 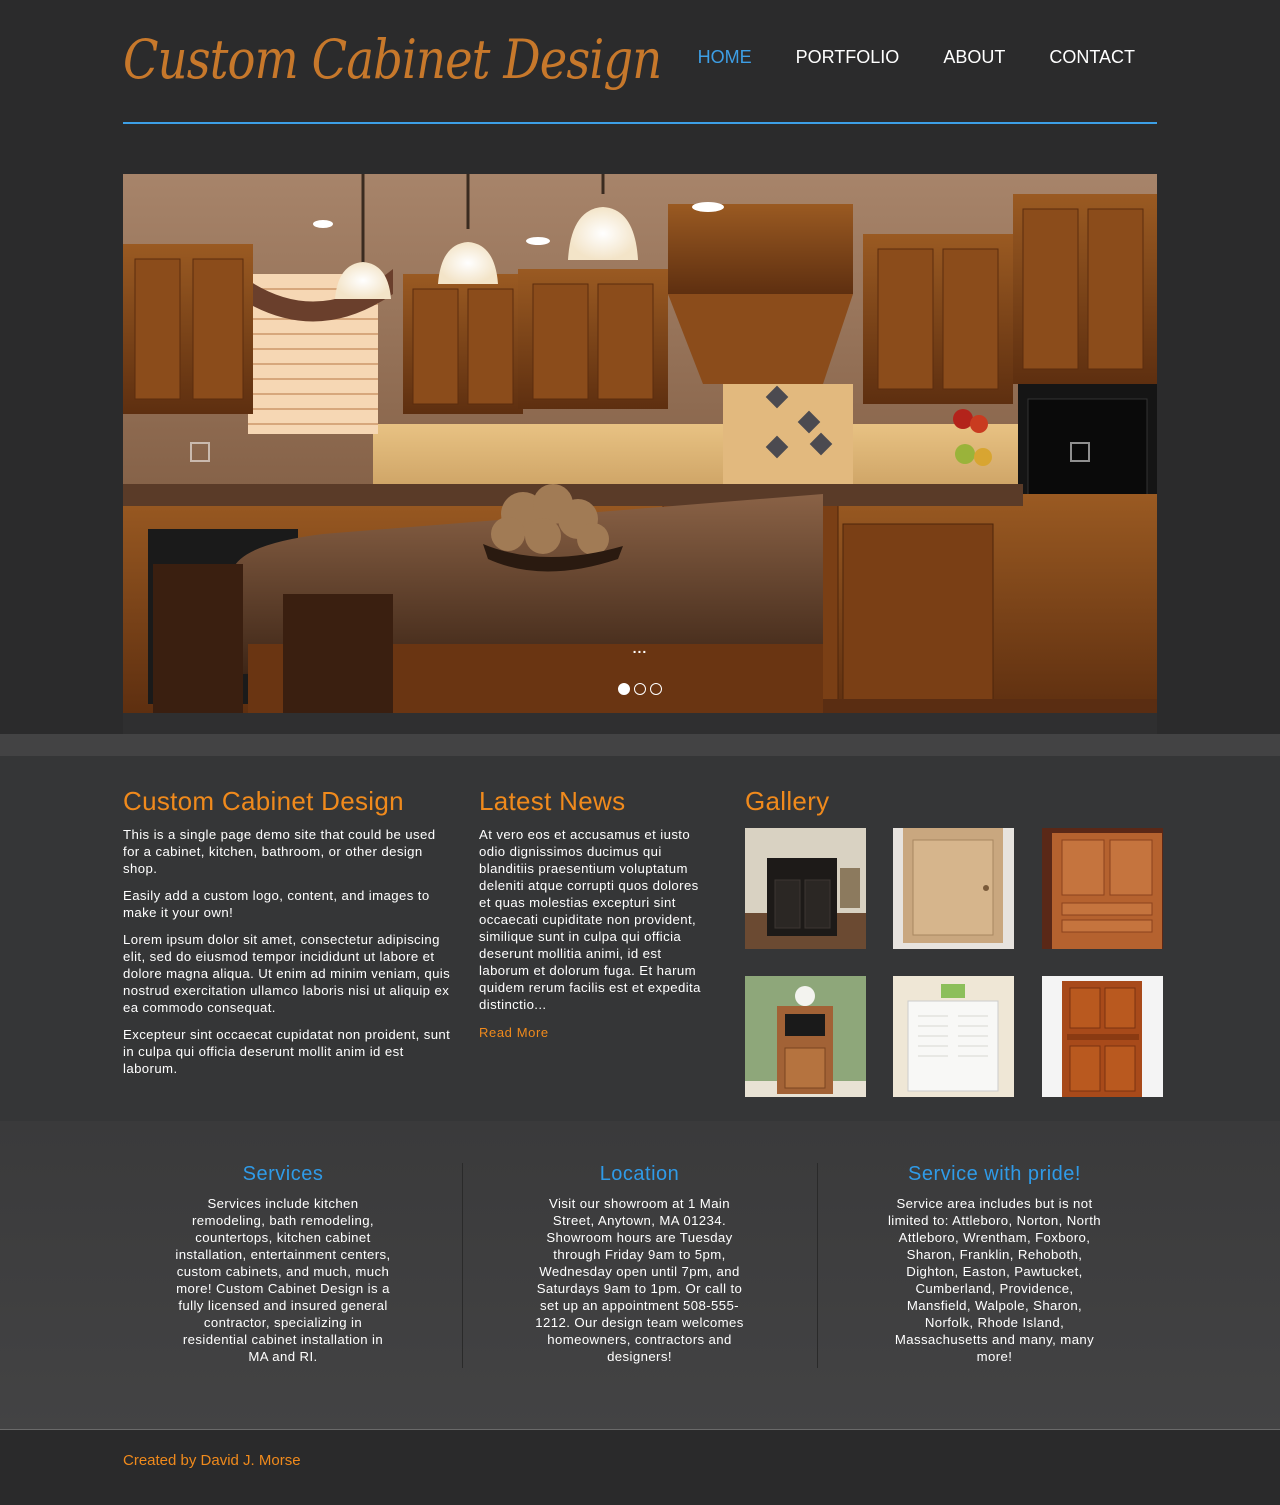 What do you see at coordinates (640, 1467) in the screenshot?
I see `site-footer: Created by David J. Morse` at bounding box center [640, 1467].